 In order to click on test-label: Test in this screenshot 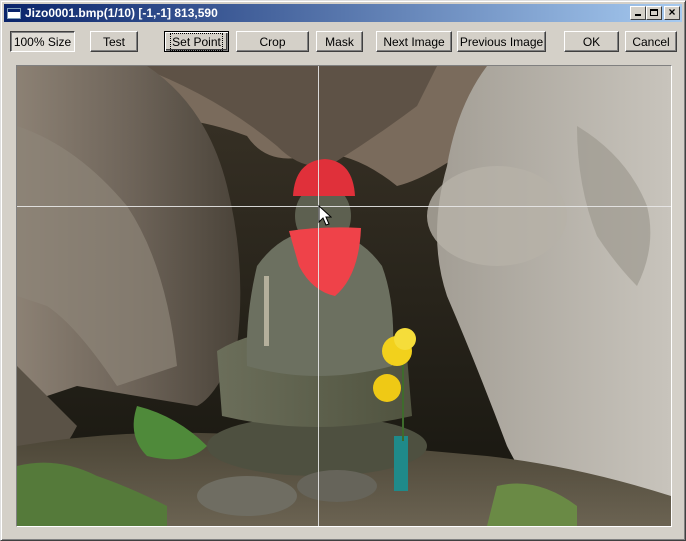, I will do `click(113, 41)`.